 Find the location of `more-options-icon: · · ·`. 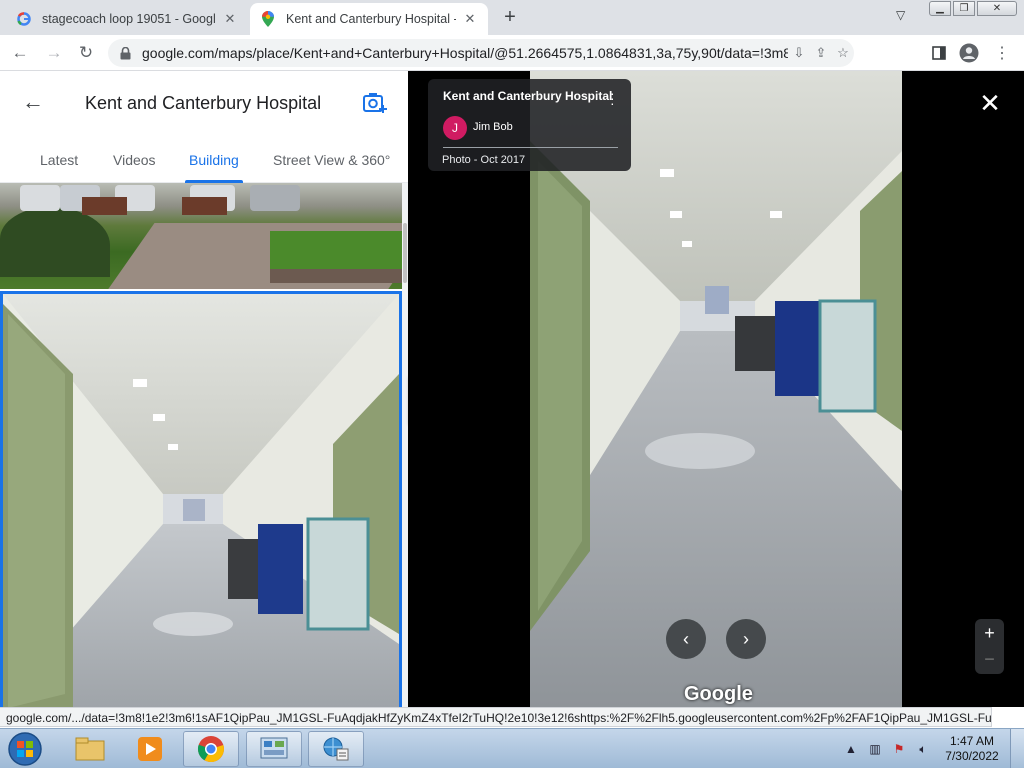

more-options-icon: · · · is located at coordinates (612, 98).